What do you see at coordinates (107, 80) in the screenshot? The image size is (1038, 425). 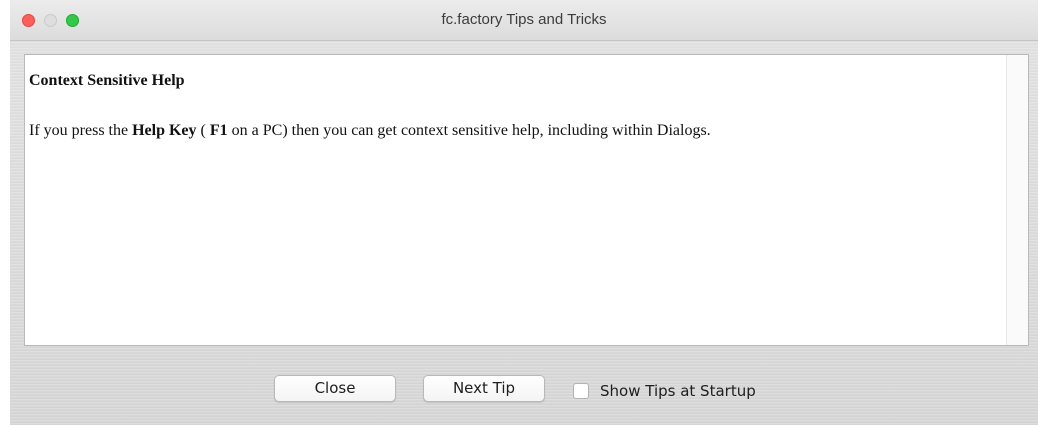 I see `tip-heading: Context Sensitive Help` at bounding box center [107, 80].